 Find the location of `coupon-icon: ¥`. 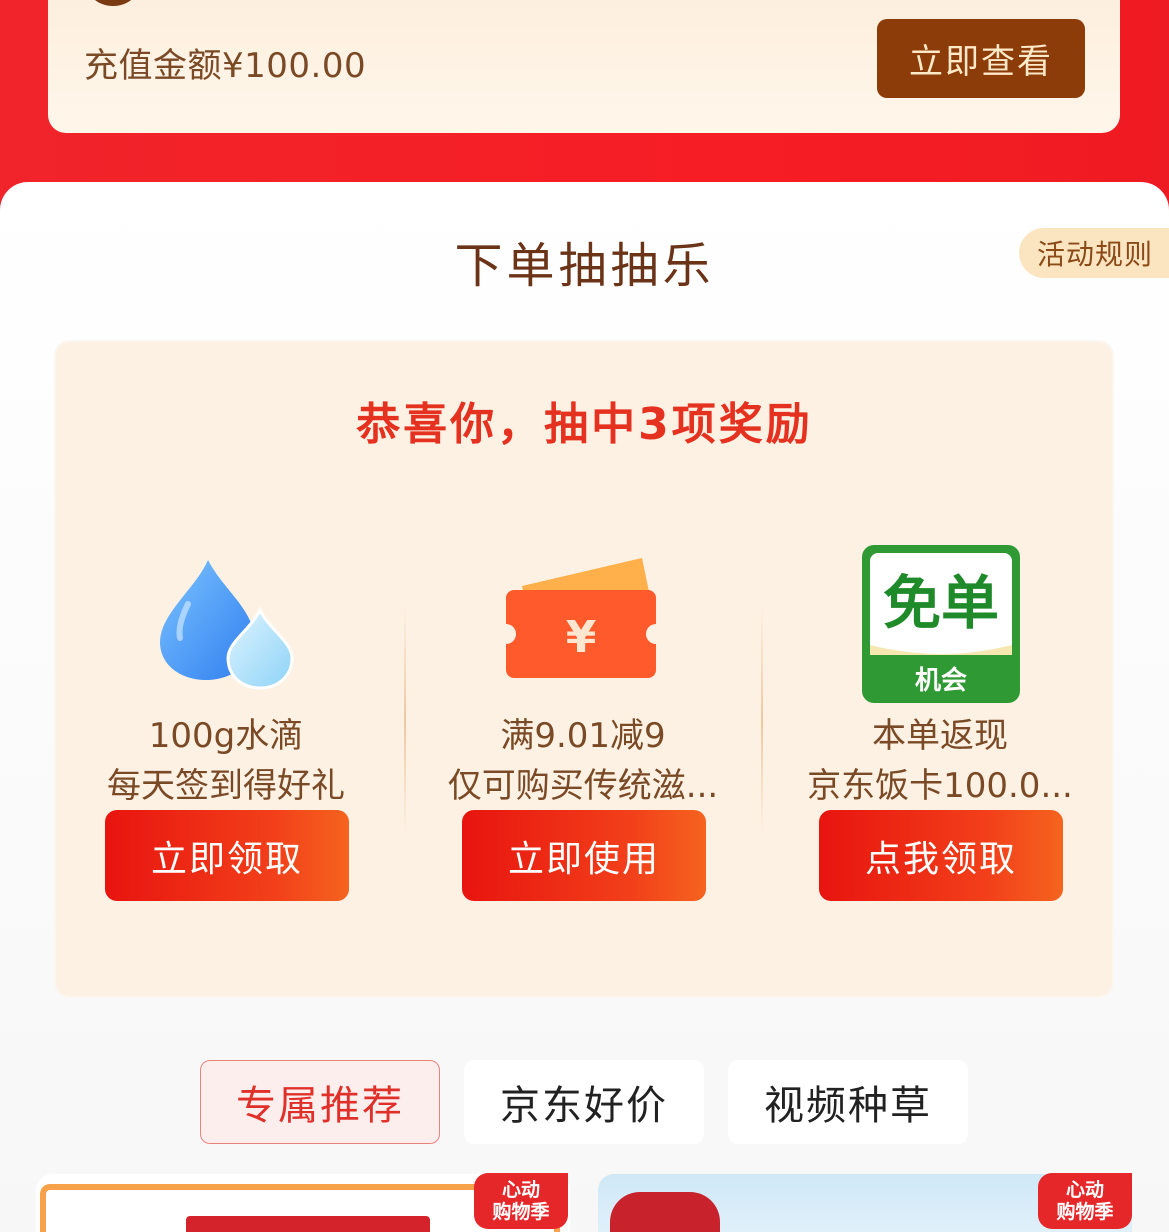

coupon-icon: ¥ is located at coordinates (581, 622).